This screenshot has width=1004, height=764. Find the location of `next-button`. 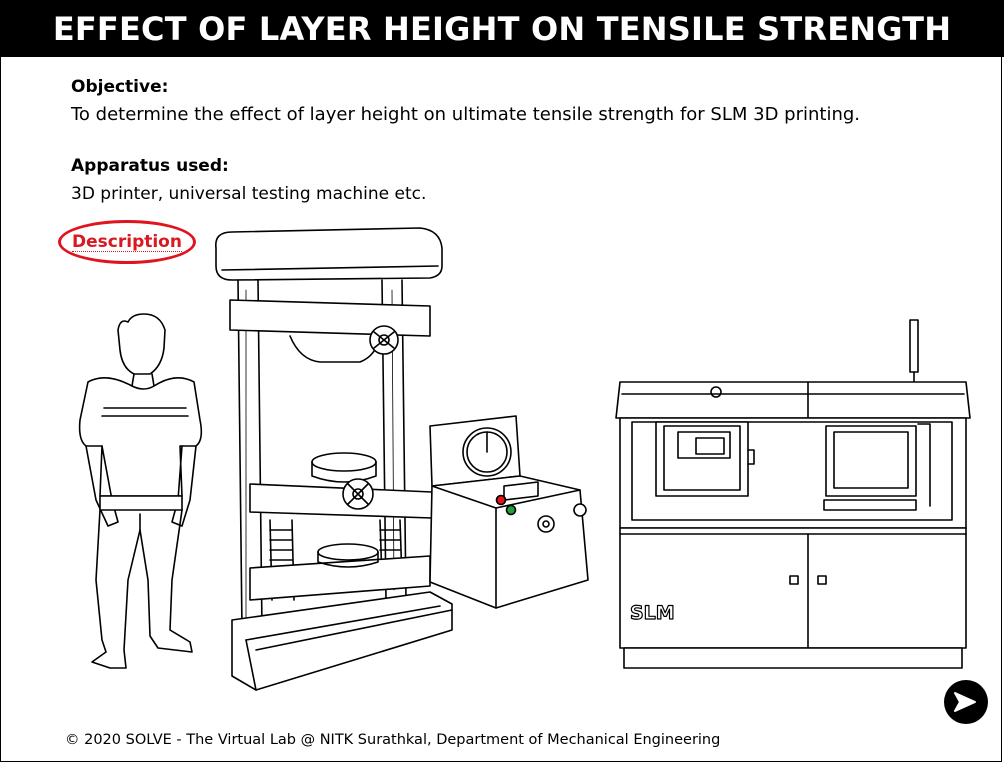

next-button is located at coordinates (966, 702).